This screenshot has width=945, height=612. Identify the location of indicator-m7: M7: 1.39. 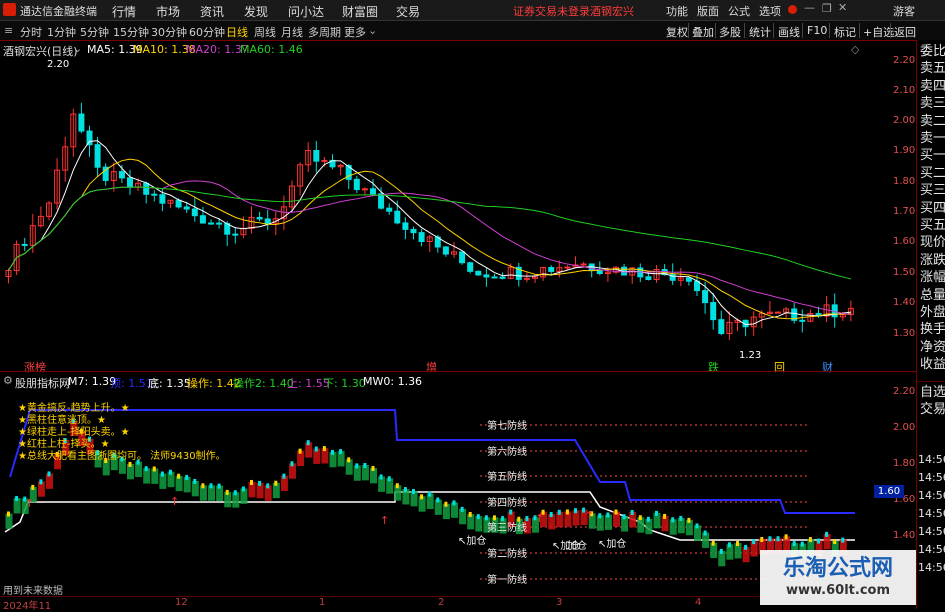
(92, 381).